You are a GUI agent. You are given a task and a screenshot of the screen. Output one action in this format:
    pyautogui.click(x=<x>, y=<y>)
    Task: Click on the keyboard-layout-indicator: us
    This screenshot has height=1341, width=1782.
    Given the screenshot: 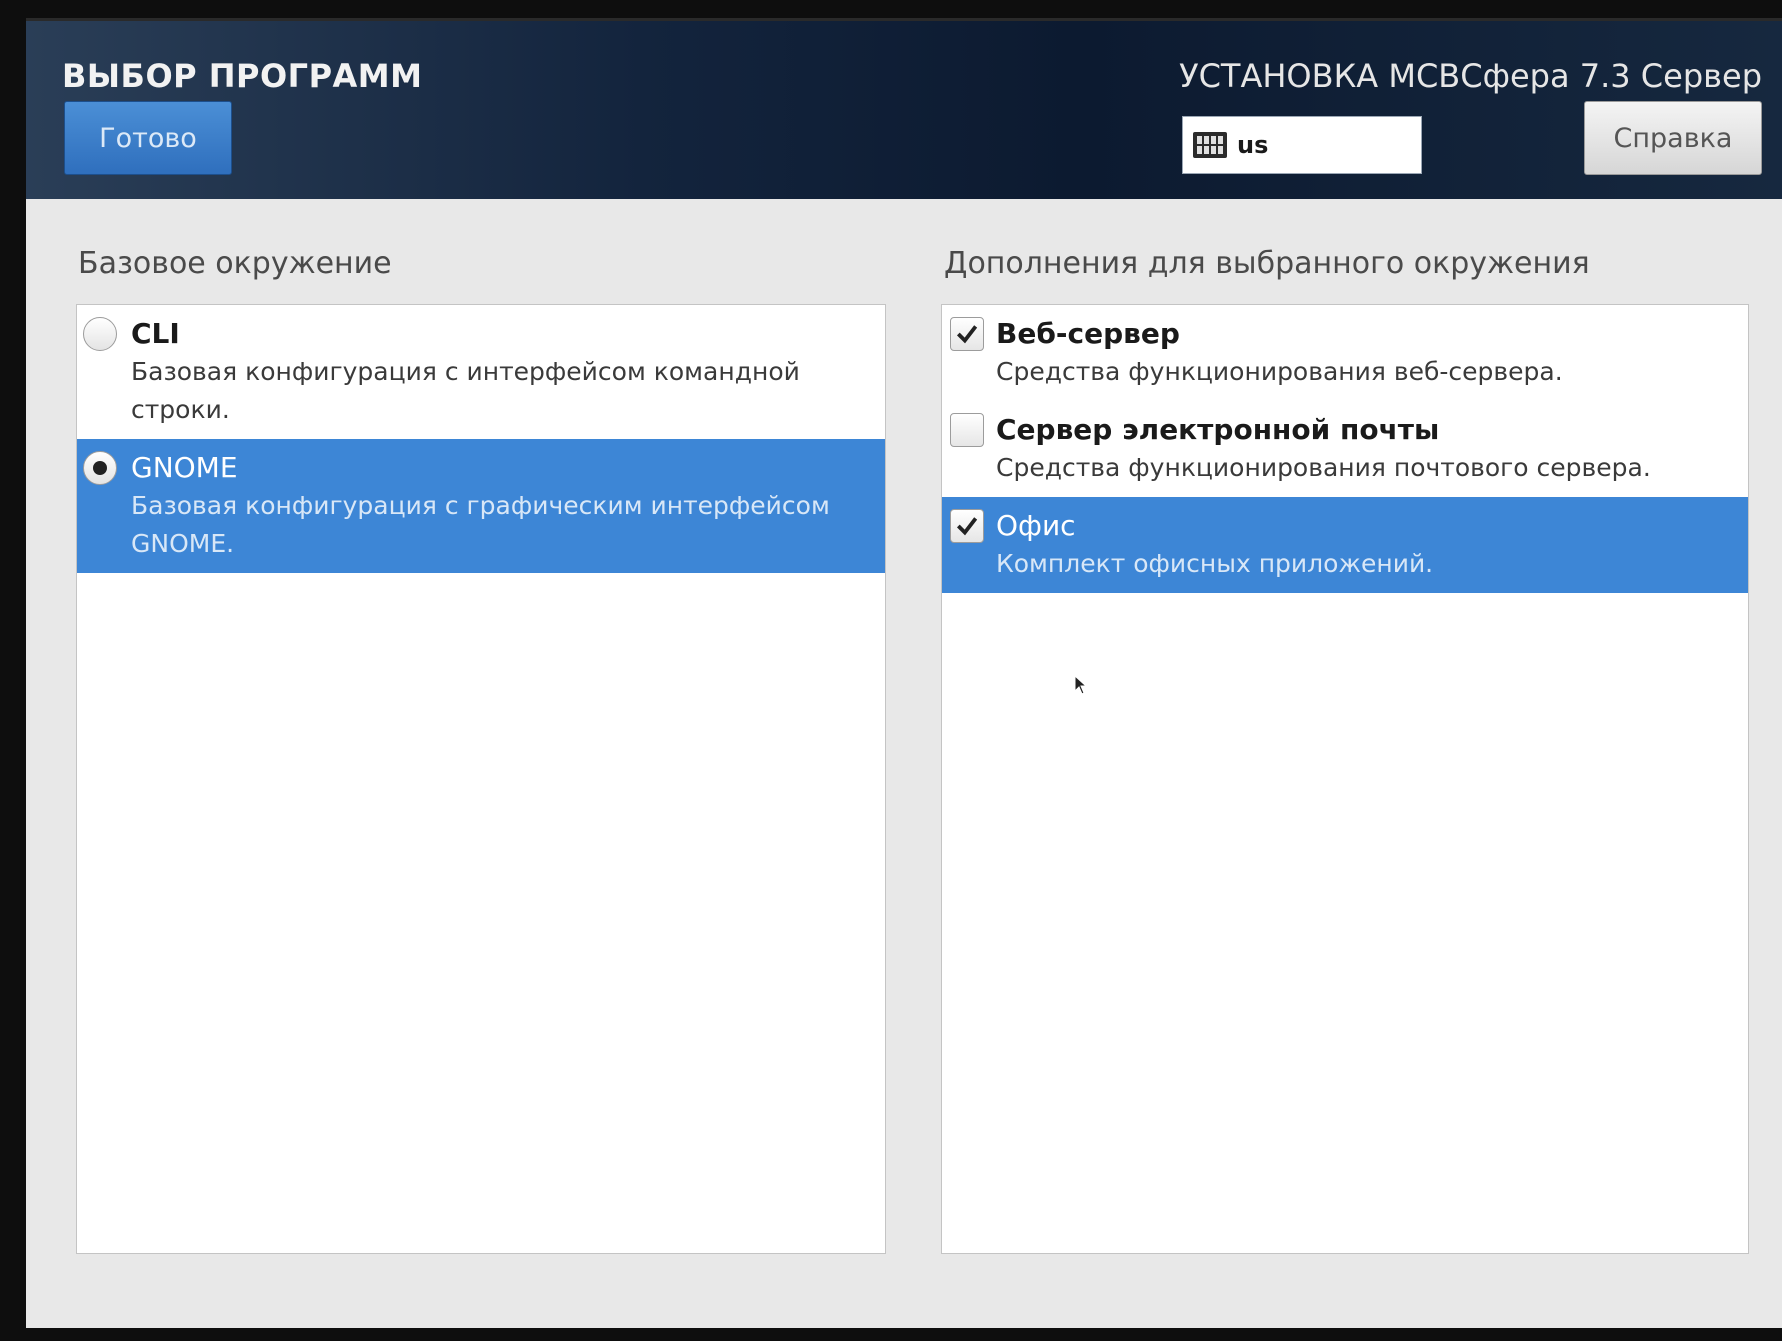 What is the action you would take?
    pyautogui.click(x=1302, y=145)
    